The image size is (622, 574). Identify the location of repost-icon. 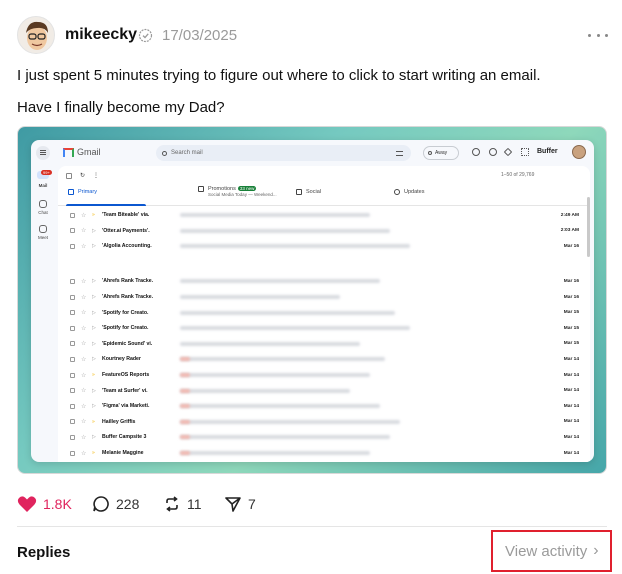
(172, 504).